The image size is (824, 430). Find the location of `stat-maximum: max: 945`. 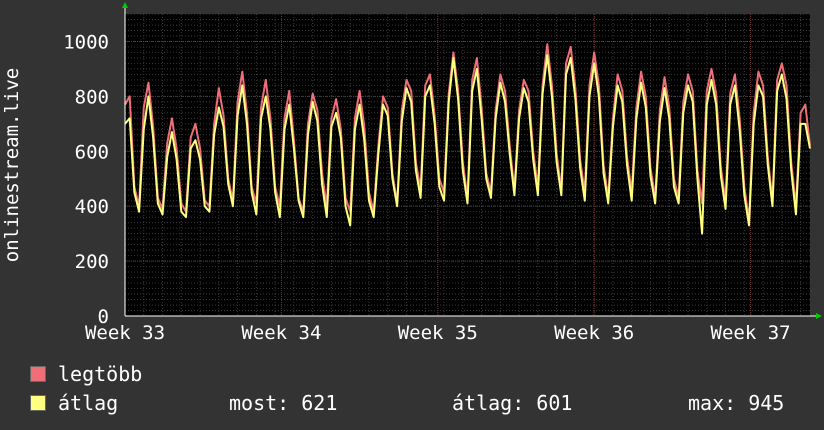

stat-maximum: max: 945 is located at coordinates (736, 403).